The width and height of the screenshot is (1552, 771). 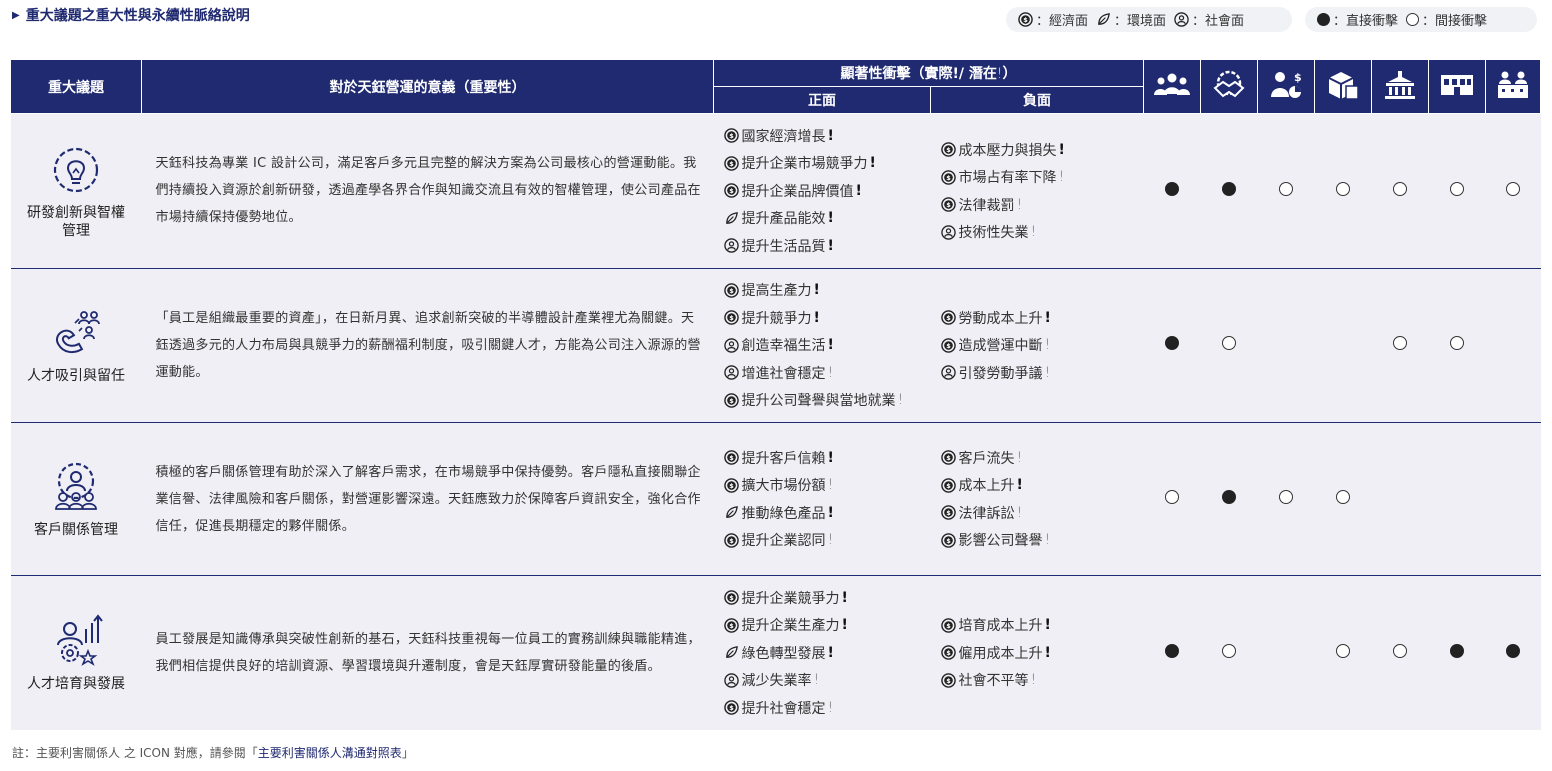 I want to click on positive-impact-item: $ 提升客戶信賴!, so click(x=827, y=458).